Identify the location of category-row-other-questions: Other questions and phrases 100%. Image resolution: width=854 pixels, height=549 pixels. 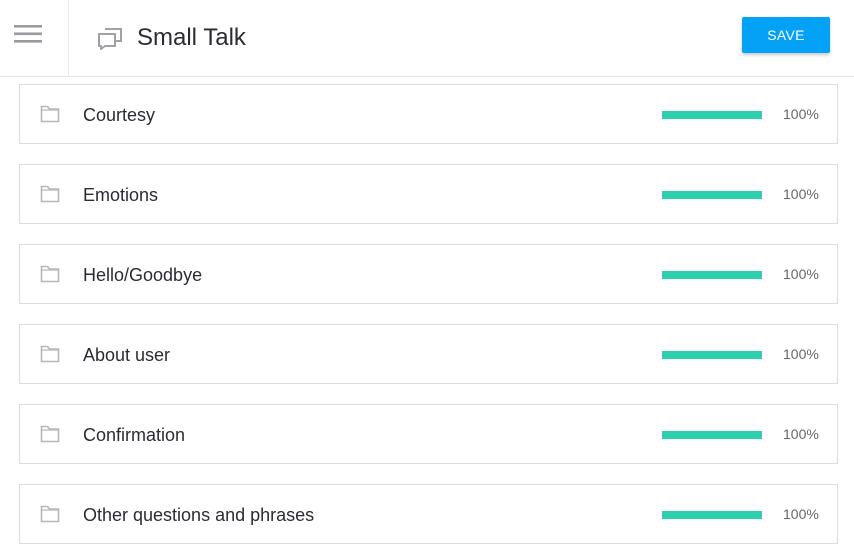
(428, 514).